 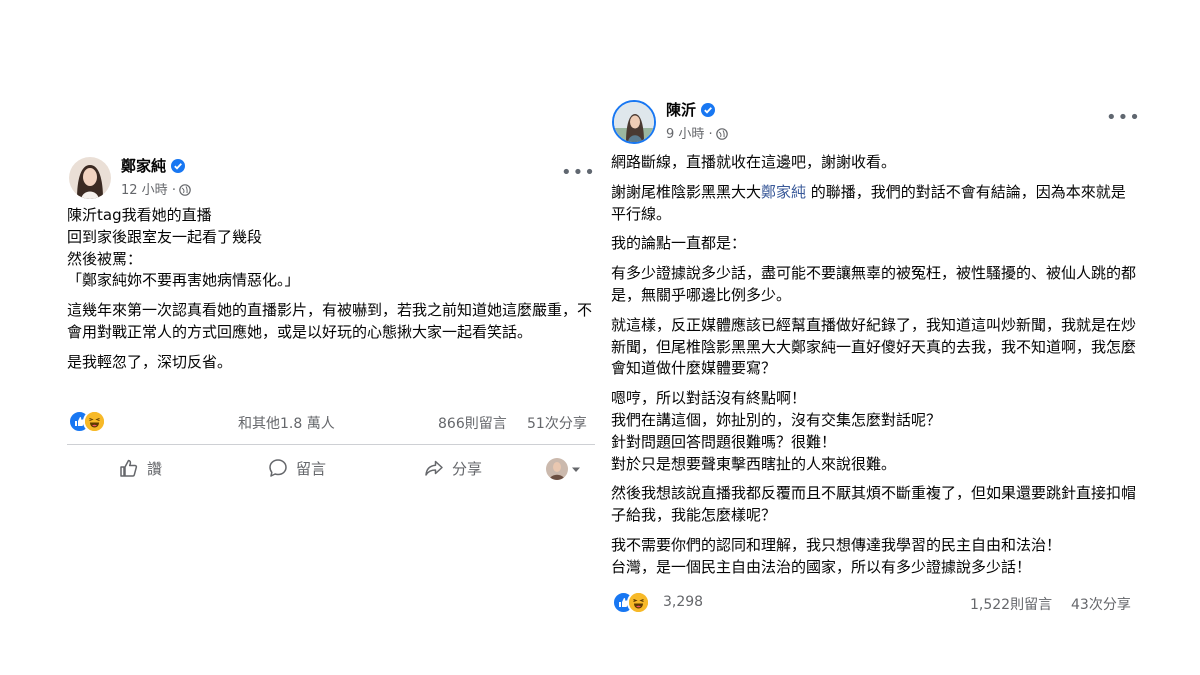 What do you see at coordinates (286, 423) in the screenshot?
I see `reaction-summary: 和其他1.8 萬人` at bounding box center [286, 423].